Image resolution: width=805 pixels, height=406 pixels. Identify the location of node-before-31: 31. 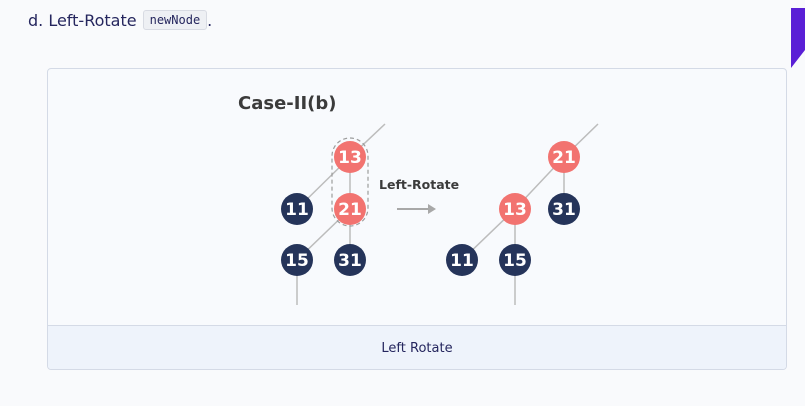
(350, 260).